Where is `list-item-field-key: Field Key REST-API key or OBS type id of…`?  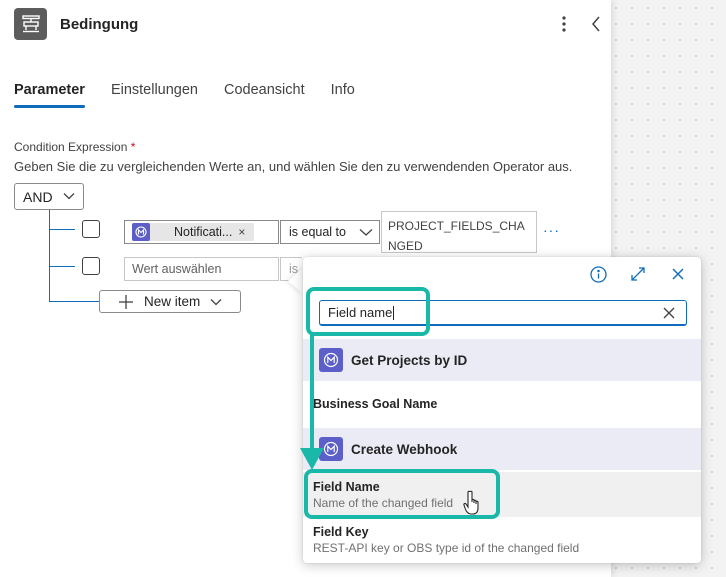
list-item-field-key: Field Key REST-API key or OBS type id of… is located at coordinates (502, 540).